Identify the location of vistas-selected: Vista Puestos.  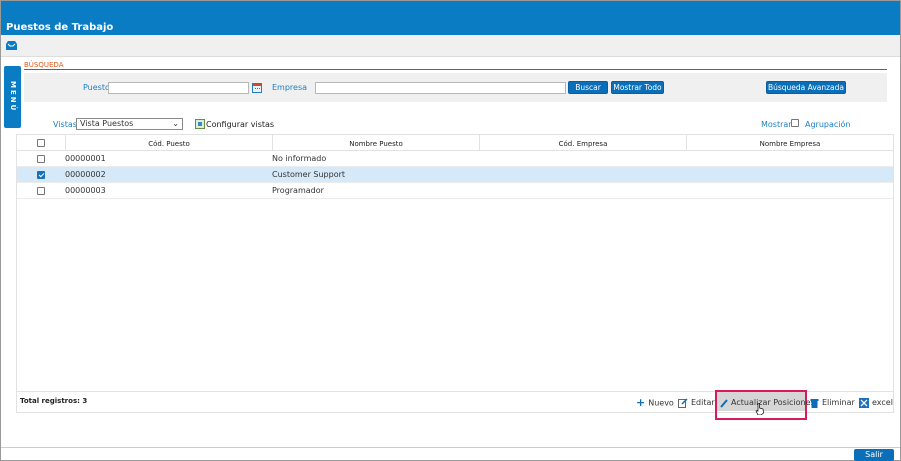
(107, 123).